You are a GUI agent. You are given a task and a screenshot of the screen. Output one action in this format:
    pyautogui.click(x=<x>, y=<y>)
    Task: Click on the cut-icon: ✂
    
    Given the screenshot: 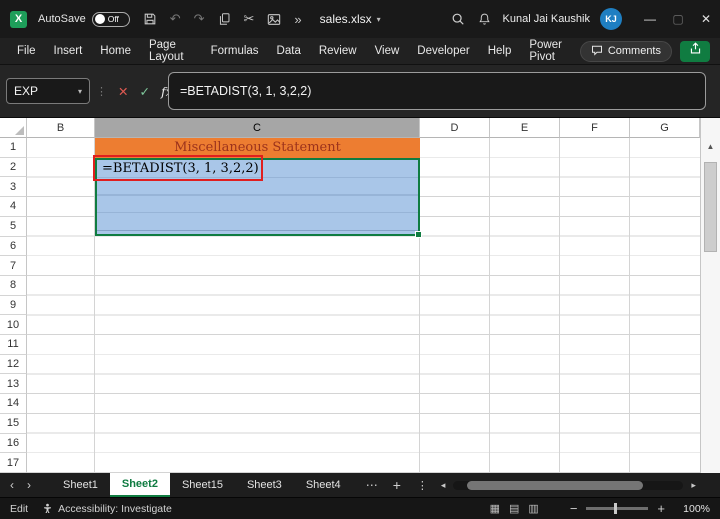 What is the action you would take?
    pyautogui.click(x=249, y=19)
    